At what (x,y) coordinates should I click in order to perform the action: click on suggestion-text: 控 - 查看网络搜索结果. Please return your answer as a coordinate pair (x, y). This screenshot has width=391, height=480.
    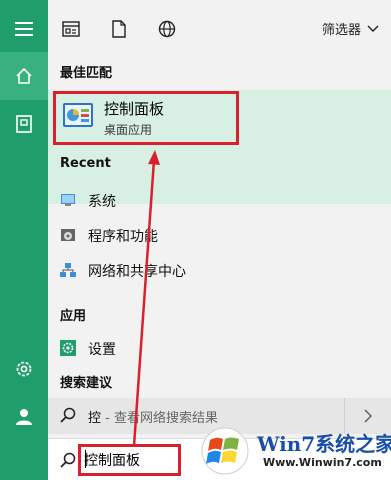
    Looking at the image, I should click on (153, 416).